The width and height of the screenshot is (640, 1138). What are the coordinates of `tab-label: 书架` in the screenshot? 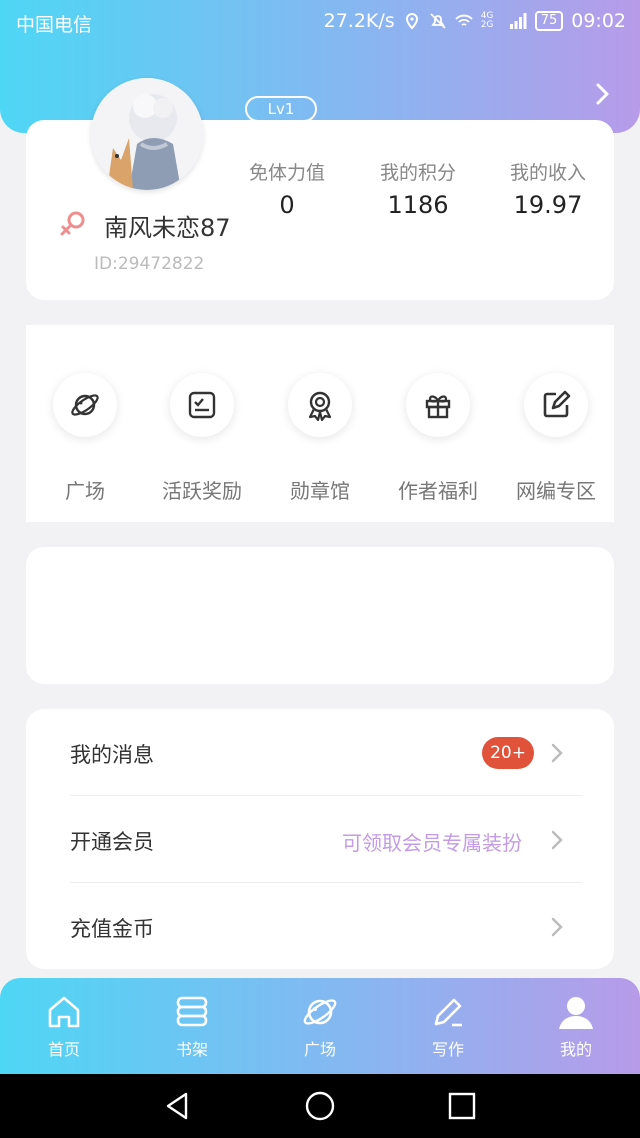 It's located at (191, 1049).